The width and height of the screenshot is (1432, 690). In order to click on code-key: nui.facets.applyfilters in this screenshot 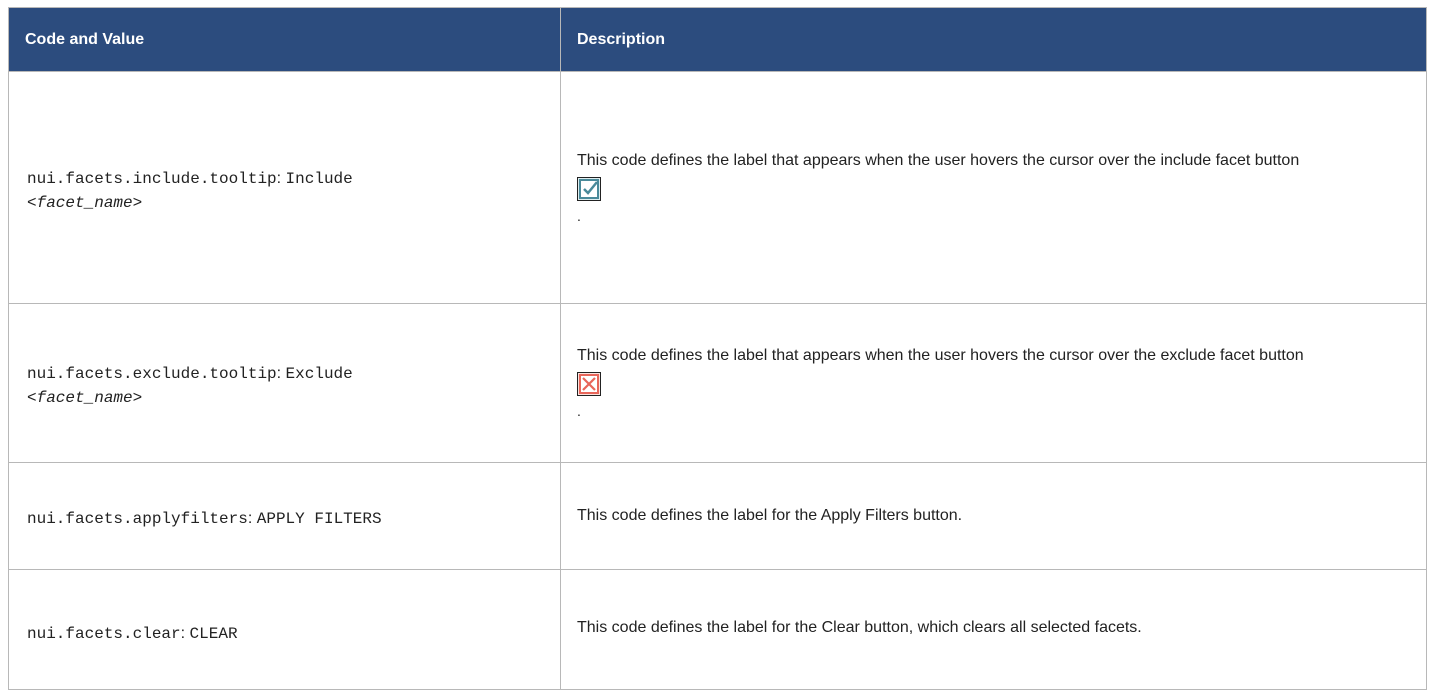, I will do `click(137, 519)`.